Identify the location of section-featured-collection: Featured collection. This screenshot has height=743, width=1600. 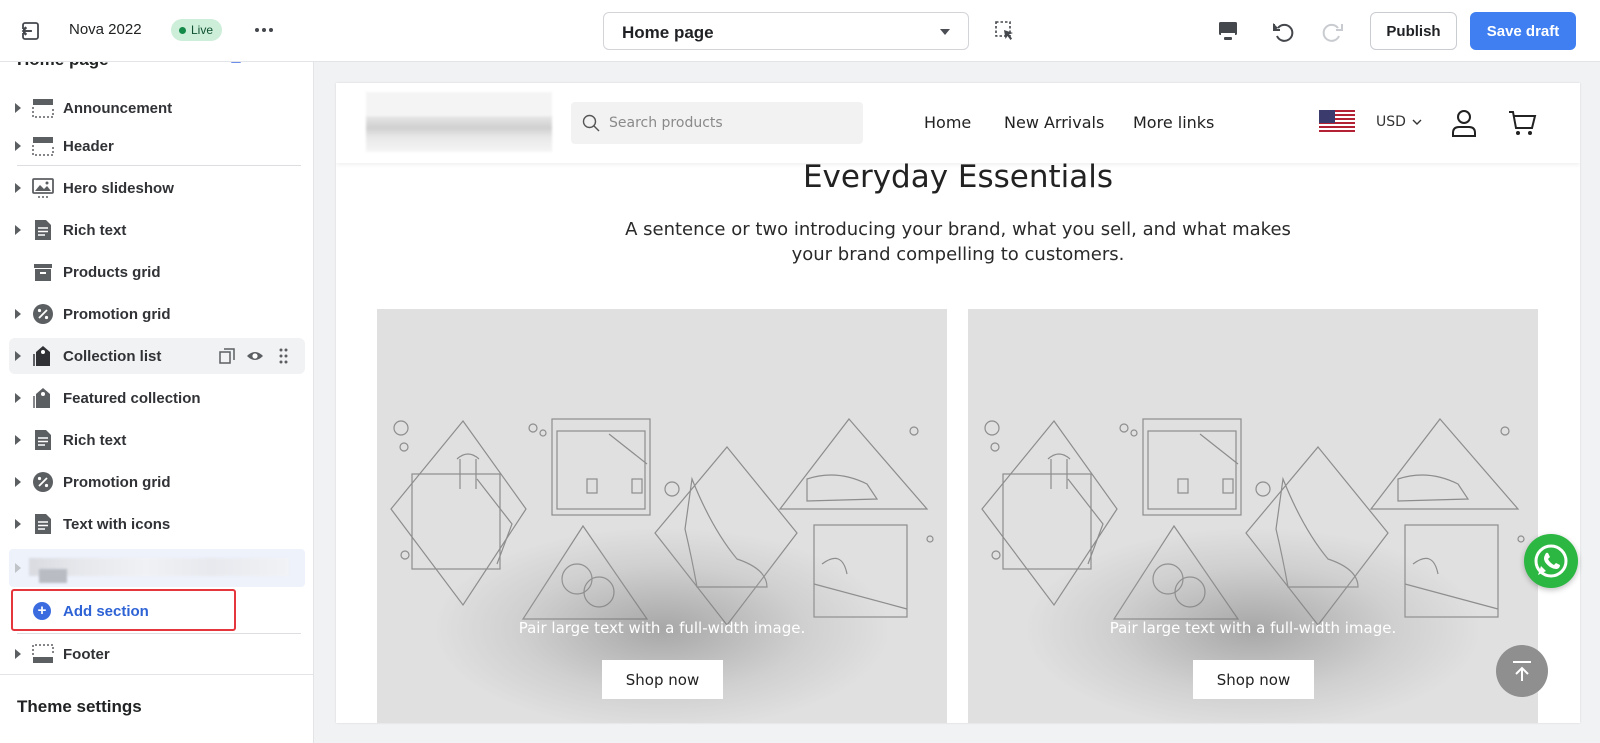
(157, 398).